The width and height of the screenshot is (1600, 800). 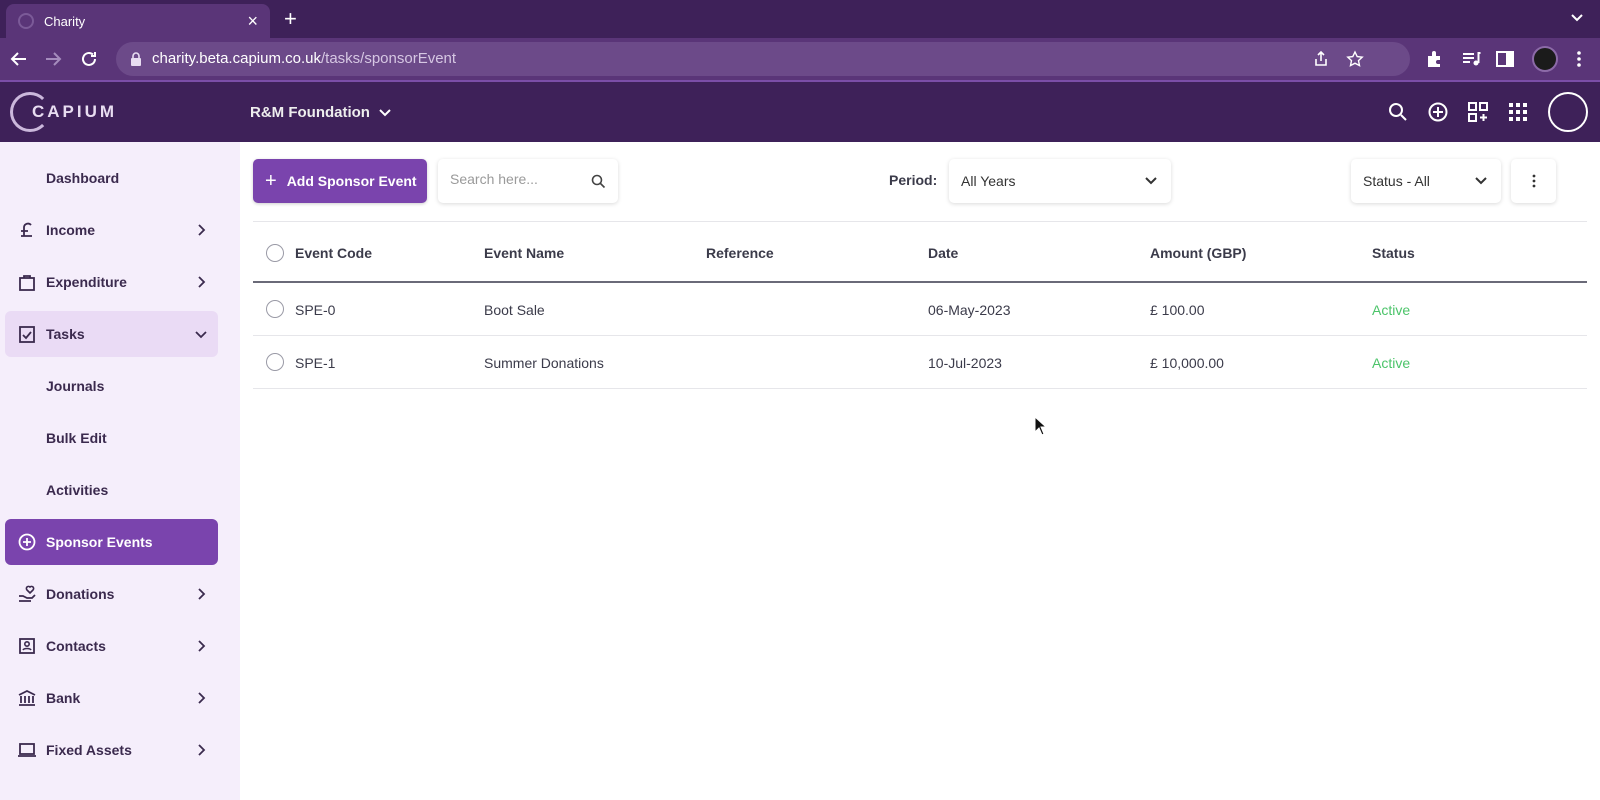 What do you see at coordinates (27, 646) in the screenshot?
I see `contact-card-icon` at bounding box center [27, 646].